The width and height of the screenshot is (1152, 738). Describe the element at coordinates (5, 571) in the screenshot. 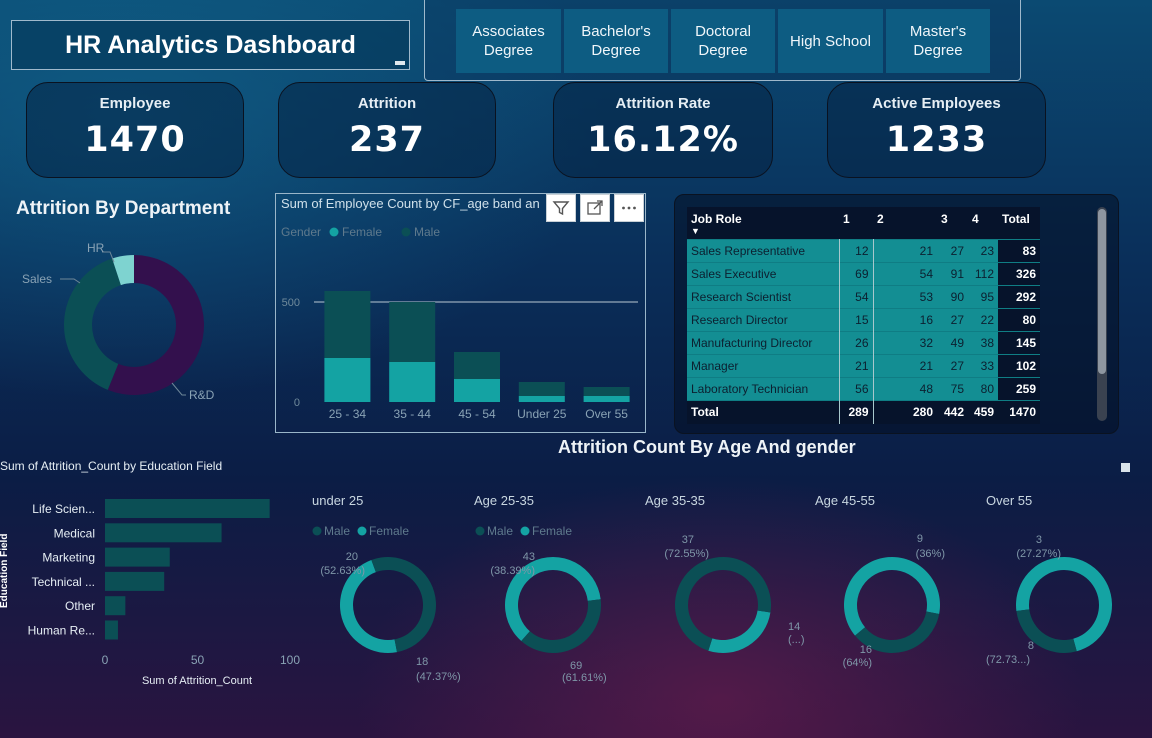

I see `education-ylabel: Education Field` at that location.